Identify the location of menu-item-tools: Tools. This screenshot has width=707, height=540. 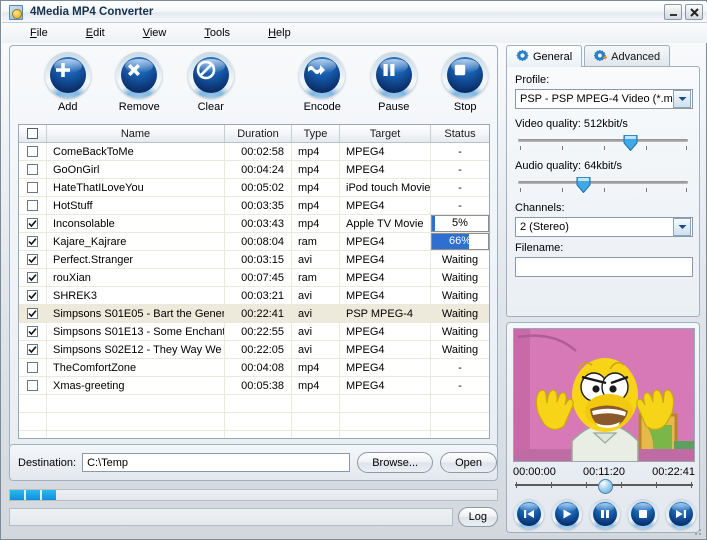
(217, 33).